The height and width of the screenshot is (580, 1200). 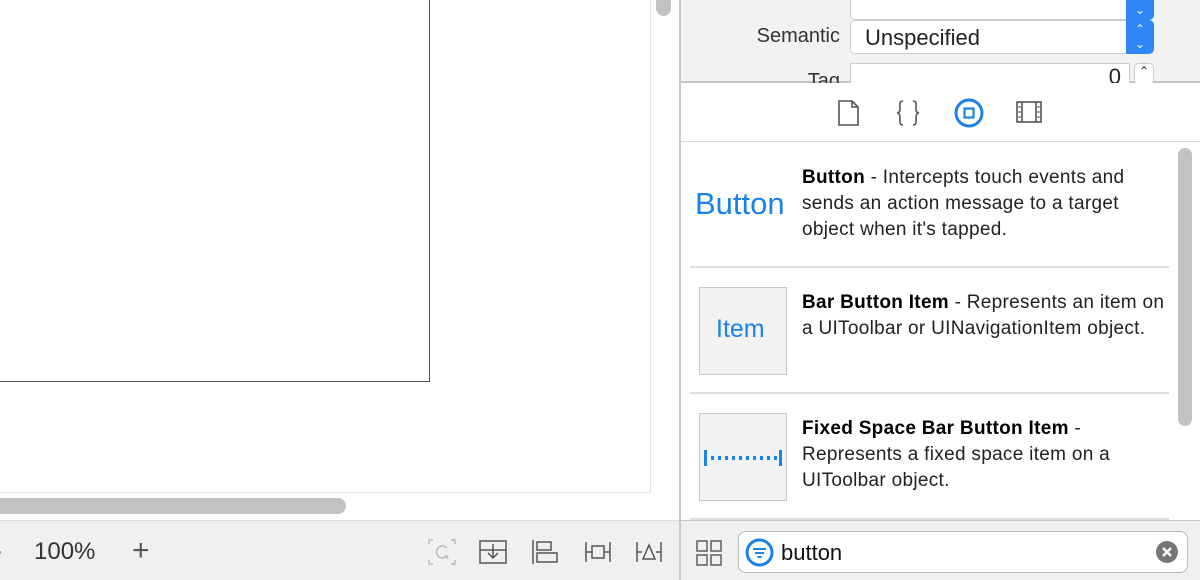 What do you see at coordinates (173, 506) in the screenshot?
I see `horizontal-scrollbar` at bounding box center [173, 506].